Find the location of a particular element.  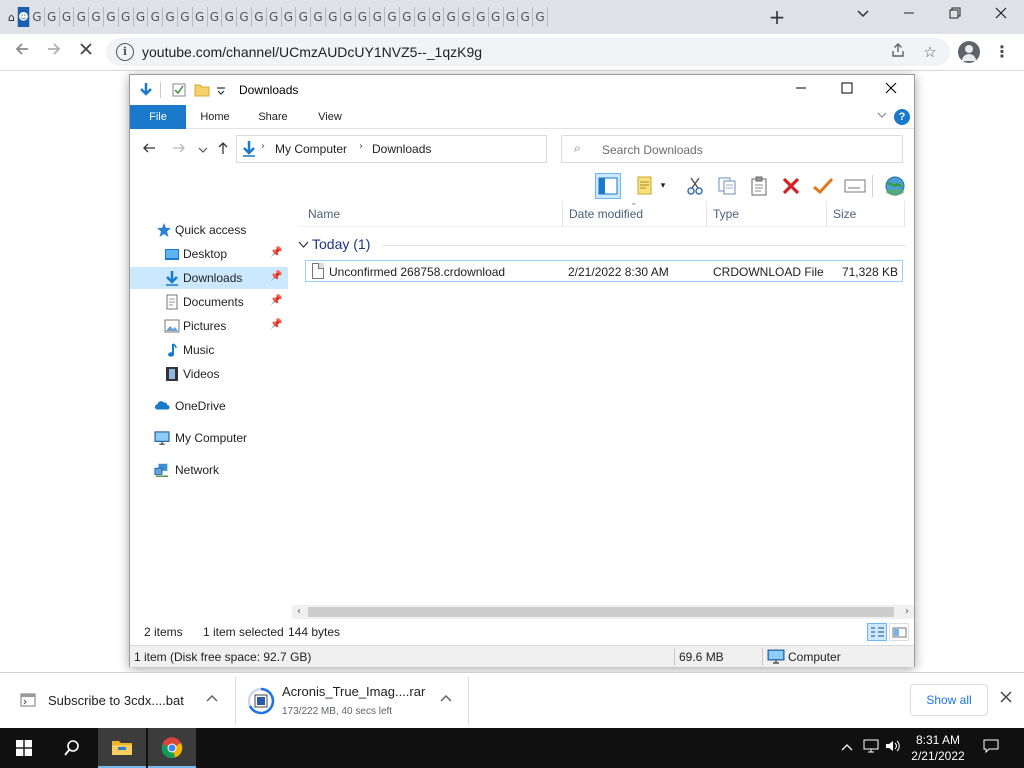

show-all-downloads-button: Show all is located at coordinates (949, 700).